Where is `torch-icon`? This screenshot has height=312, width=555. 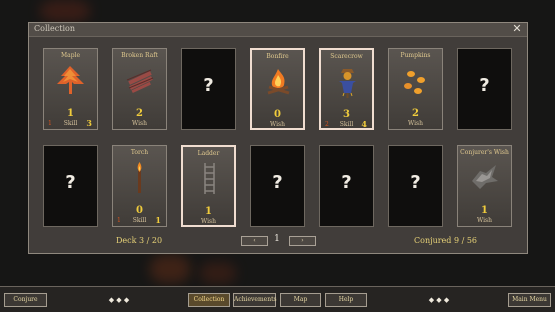 torch-icon is located at coordinates (139, 177).